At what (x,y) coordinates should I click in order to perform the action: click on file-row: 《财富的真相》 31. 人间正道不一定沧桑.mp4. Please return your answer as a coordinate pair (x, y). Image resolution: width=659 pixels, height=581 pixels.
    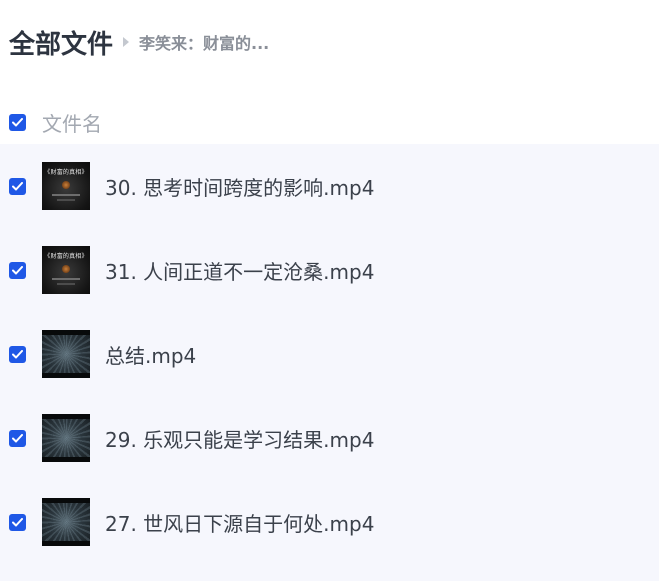
    Looking at the image, I should click on (329, 270).